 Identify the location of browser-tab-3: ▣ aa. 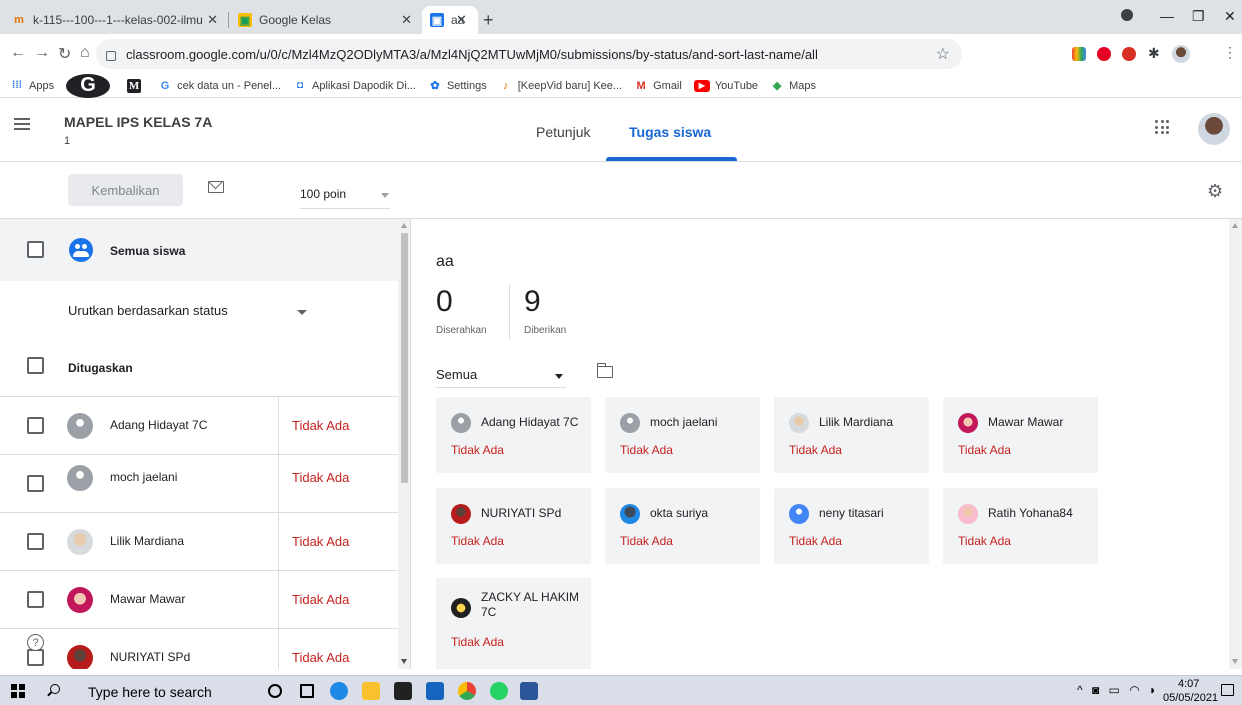
(450, 20).